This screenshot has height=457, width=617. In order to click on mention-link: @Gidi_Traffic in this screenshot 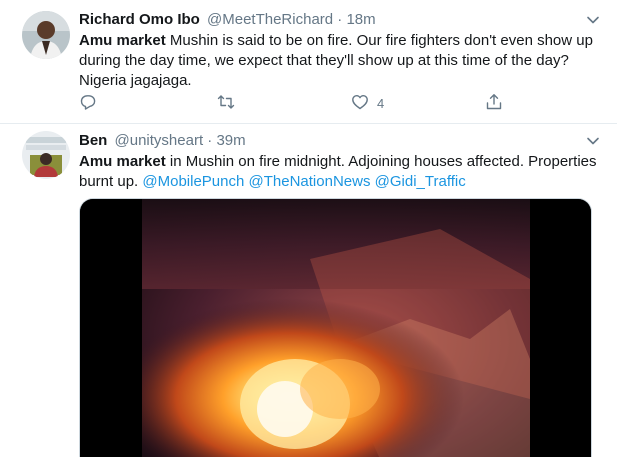, I will do `click(420, 181)`.